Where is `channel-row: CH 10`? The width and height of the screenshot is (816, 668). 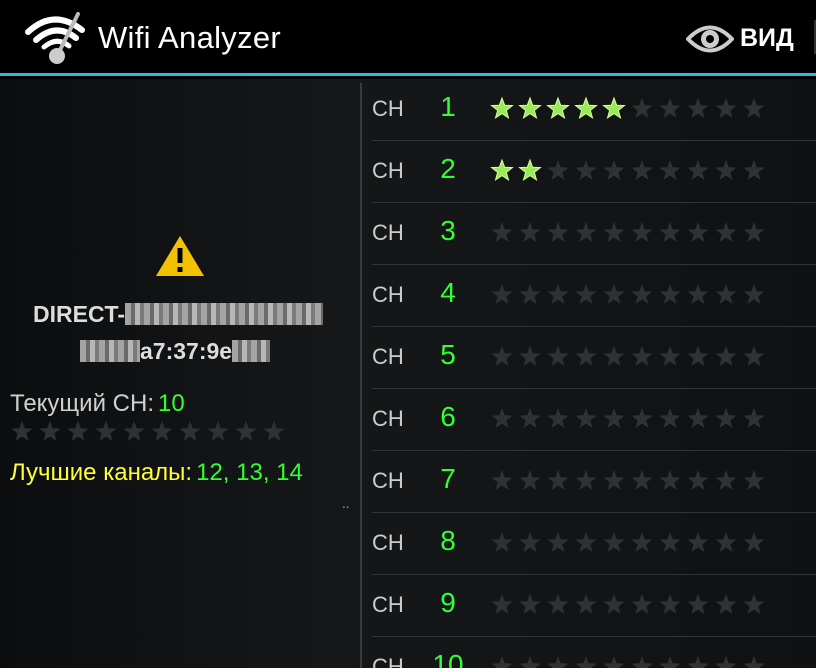 channel-row: CH 10 is located at coordinates (594, 652).